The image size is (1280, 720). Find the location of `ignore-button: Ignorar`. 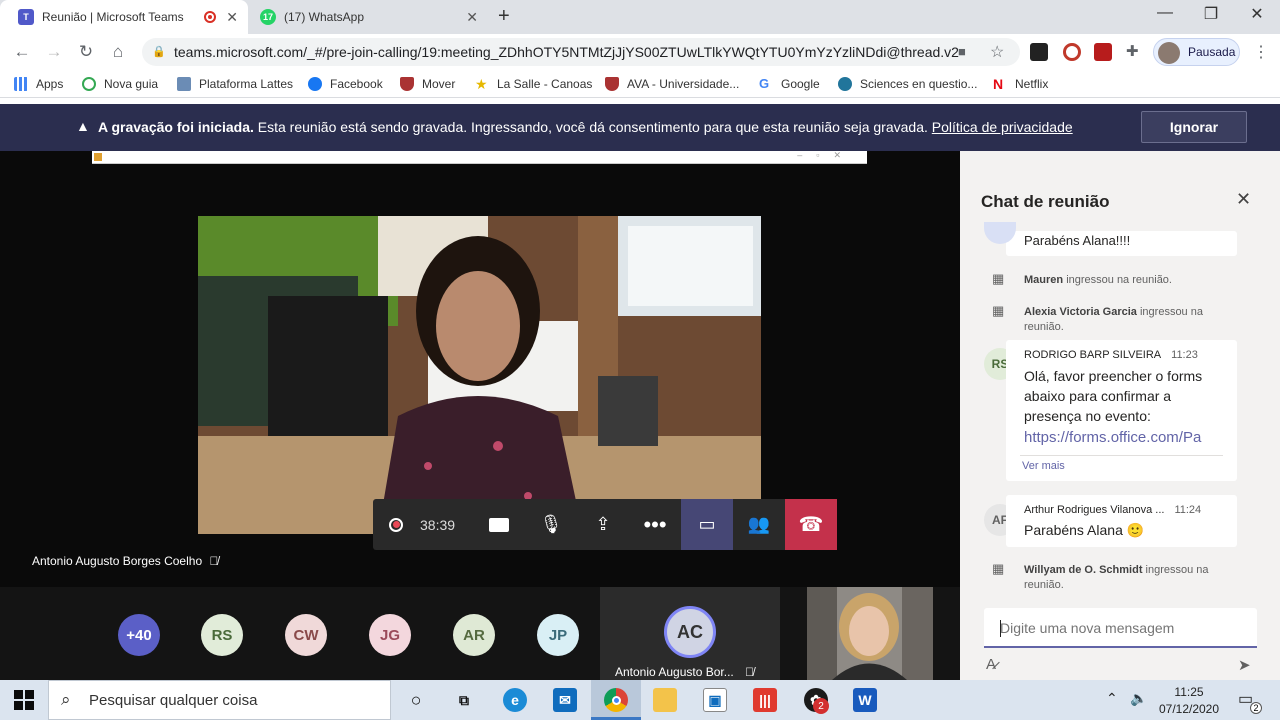

ignore-button: Ignorar is located at coordinates (1194, 127).